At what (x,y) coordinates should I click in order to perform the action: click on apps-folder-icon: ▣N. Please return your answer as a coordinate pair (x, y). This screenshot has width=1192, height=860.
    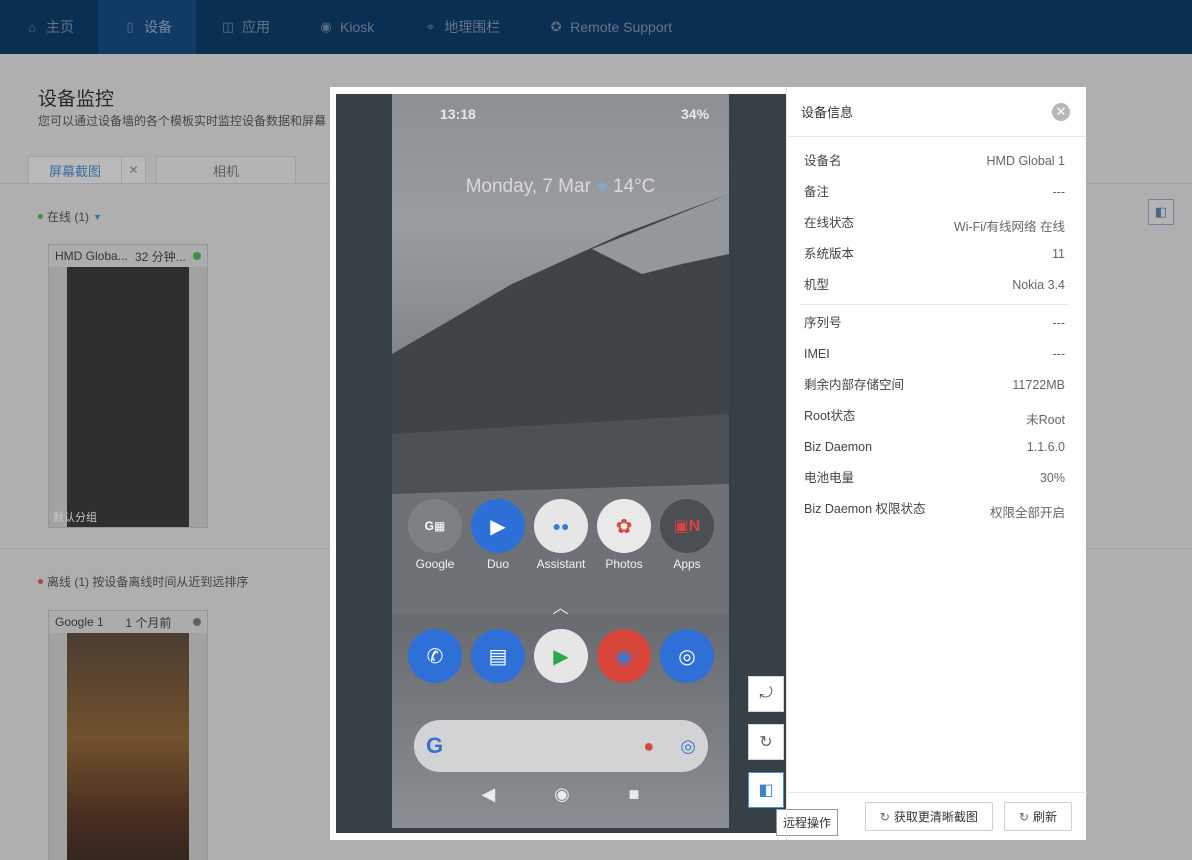
    Looking at the image, I should click on (687, 526).